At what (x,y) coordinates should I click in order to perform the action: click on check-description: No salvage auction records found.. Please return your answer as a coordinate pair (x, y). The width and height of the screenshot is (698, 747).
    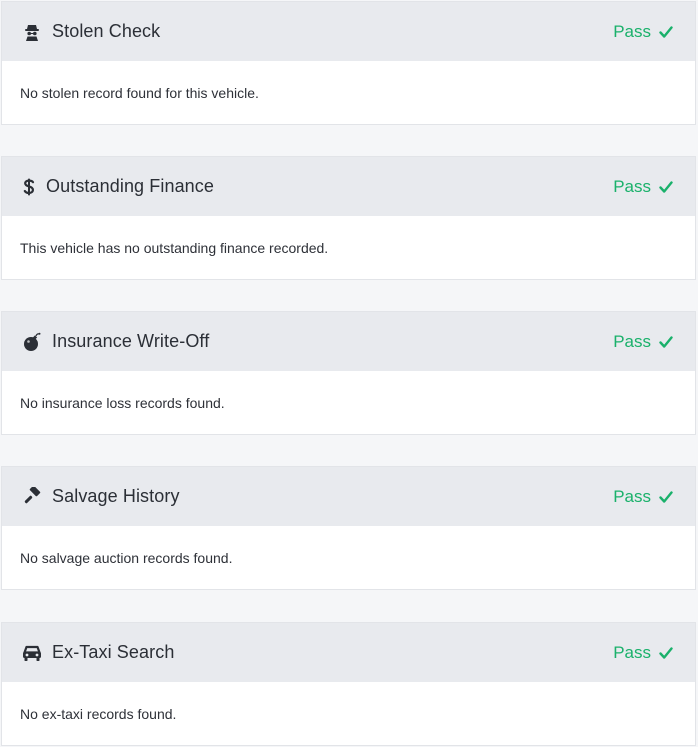
    Looking at the image, I should click on (126, 557).